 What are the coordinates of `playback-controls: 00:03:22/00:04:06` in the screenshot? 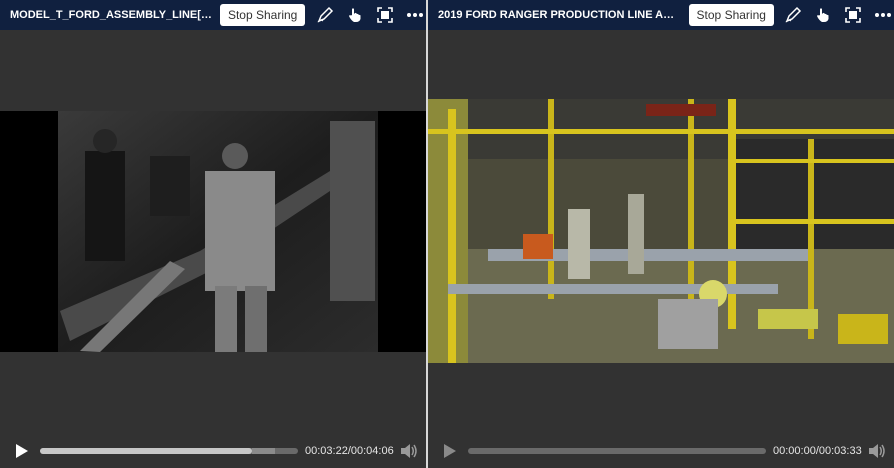 It's located at (213, 451).